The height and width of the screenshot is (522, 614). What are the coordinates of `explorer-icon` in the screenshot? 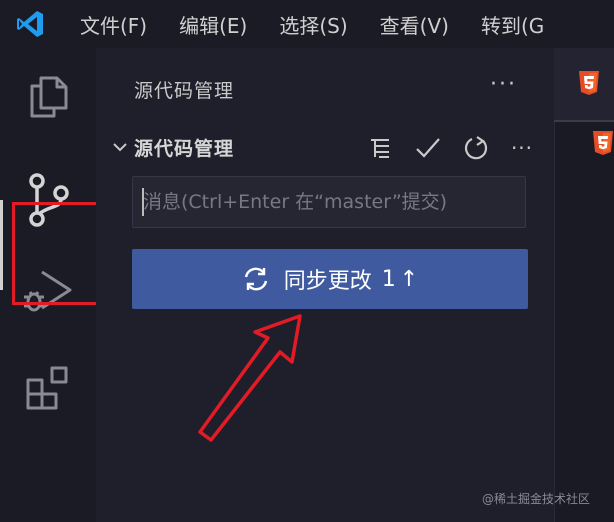 It's located at (49, 97).